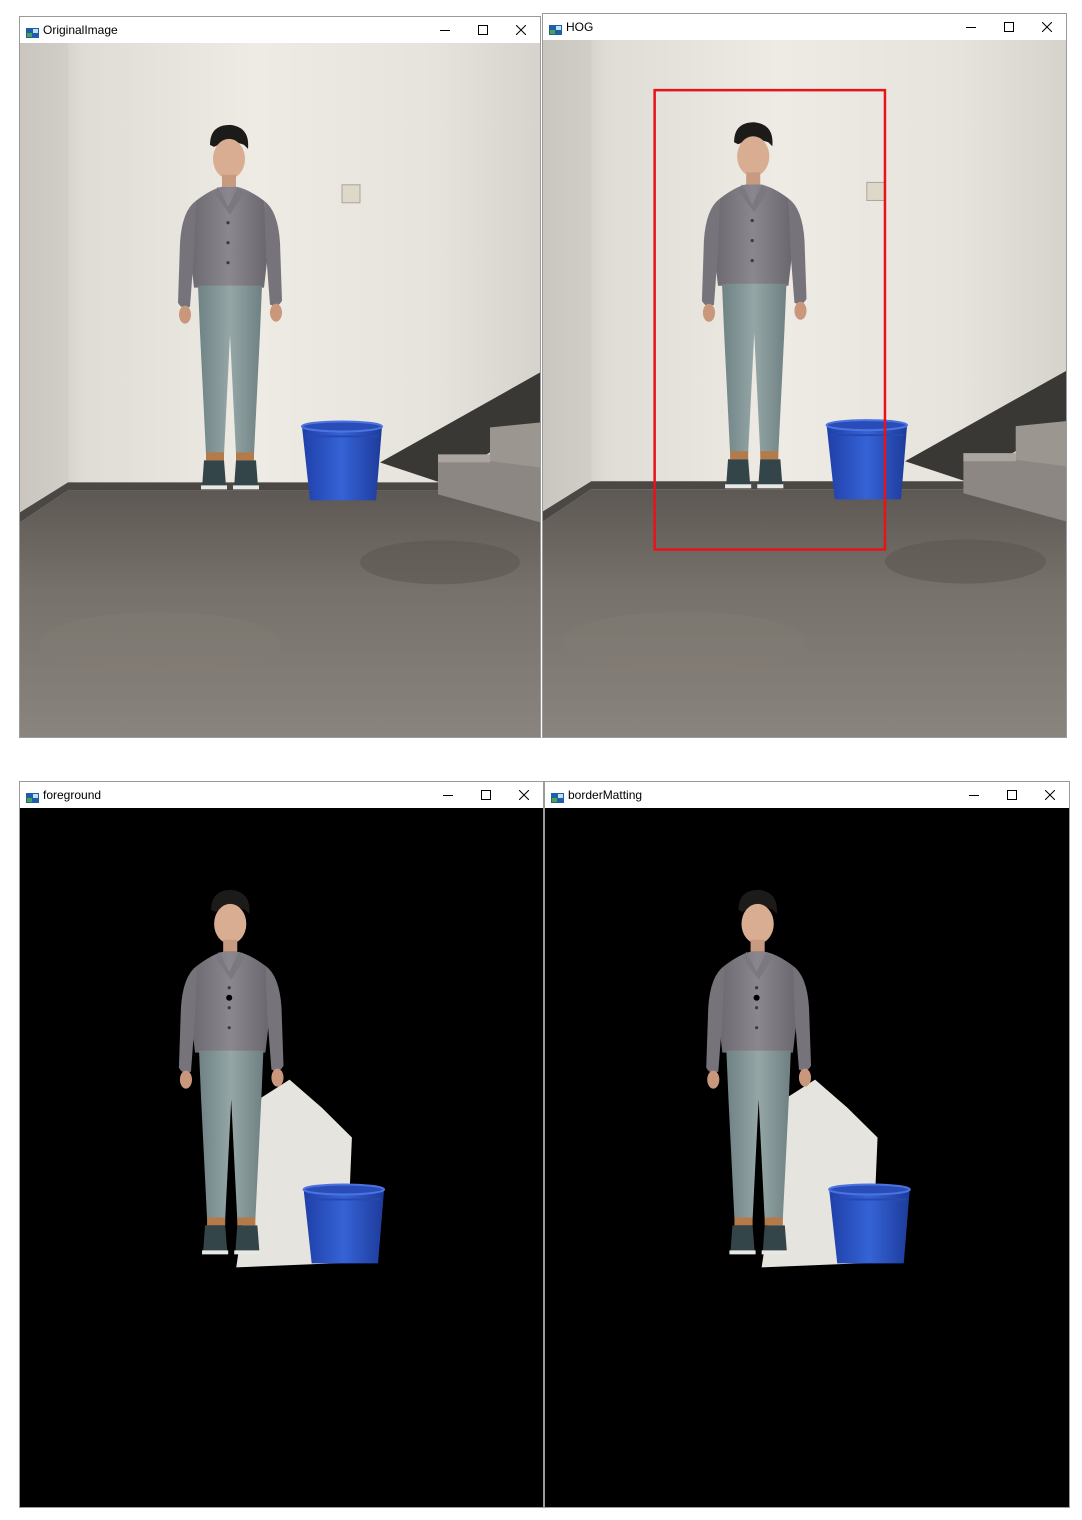 This screenshot has width=1082, height=1520. Describe the element at coordinates (281, 795) in the screenshot. I see `title-bar: foreground` at that location.